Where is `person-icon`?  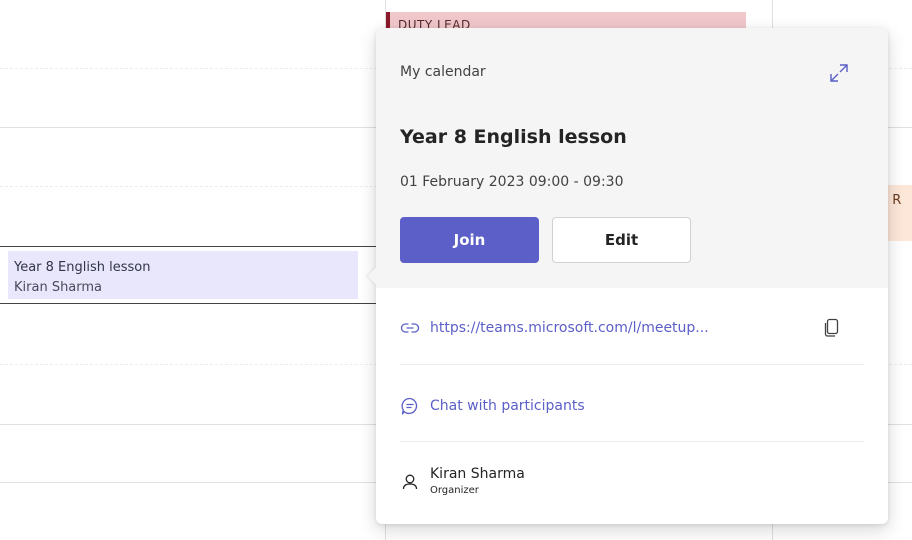
person-icon is located at coordinates (410, 482).